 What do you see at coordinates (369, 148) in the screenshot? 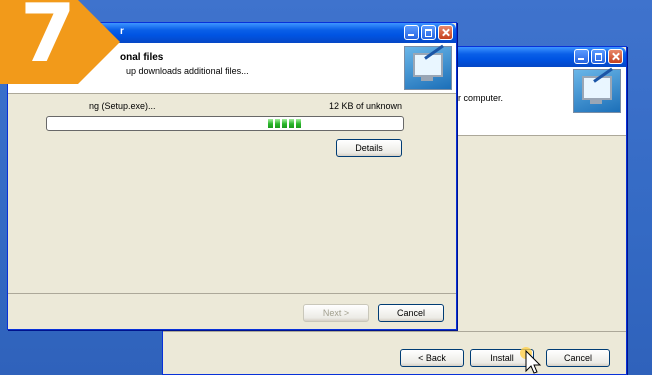
I see `details-button: Details` at bounding box center [369, 148].